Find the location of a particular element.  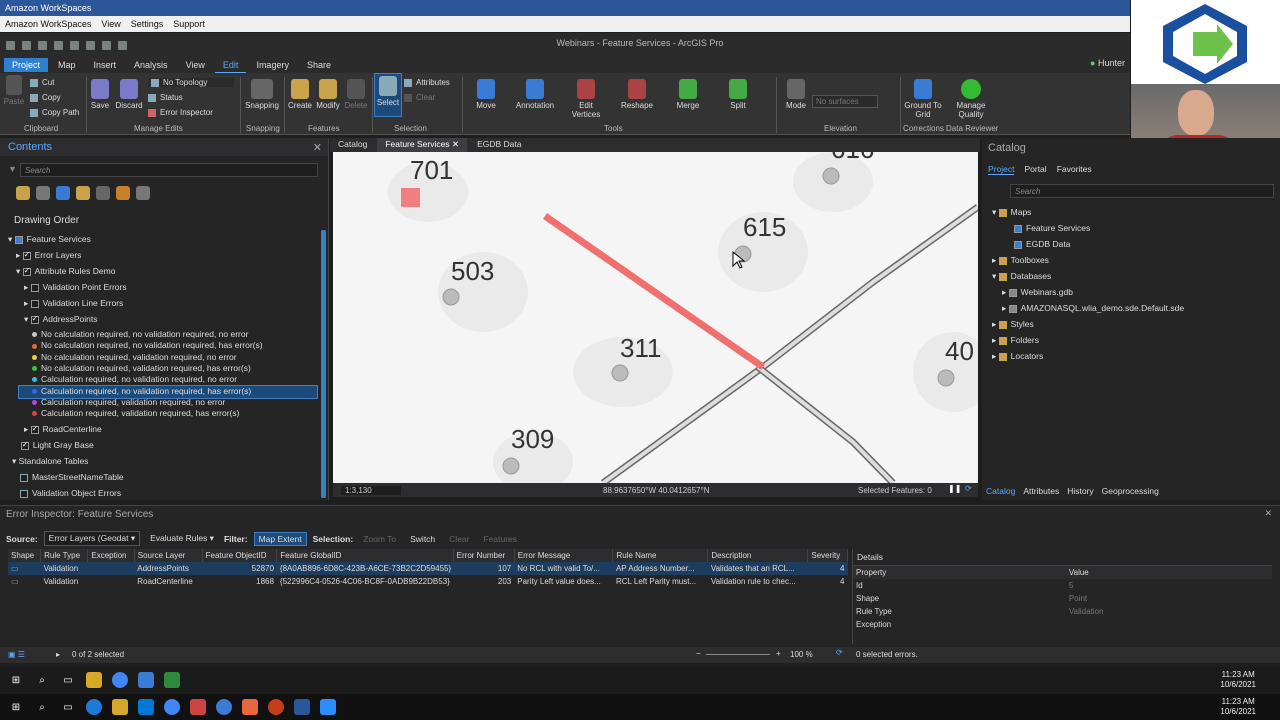

light-gray-base-checkbox is located at coordinates (24, 445).